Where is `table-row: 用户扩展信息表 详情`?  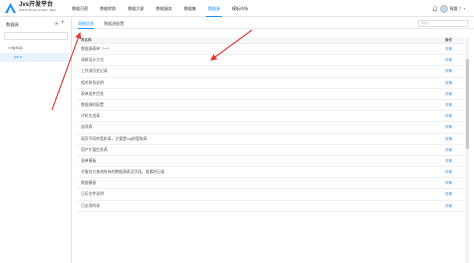
table-row: 用户扩展信息表 详情 is located at coordinates (270, 150).